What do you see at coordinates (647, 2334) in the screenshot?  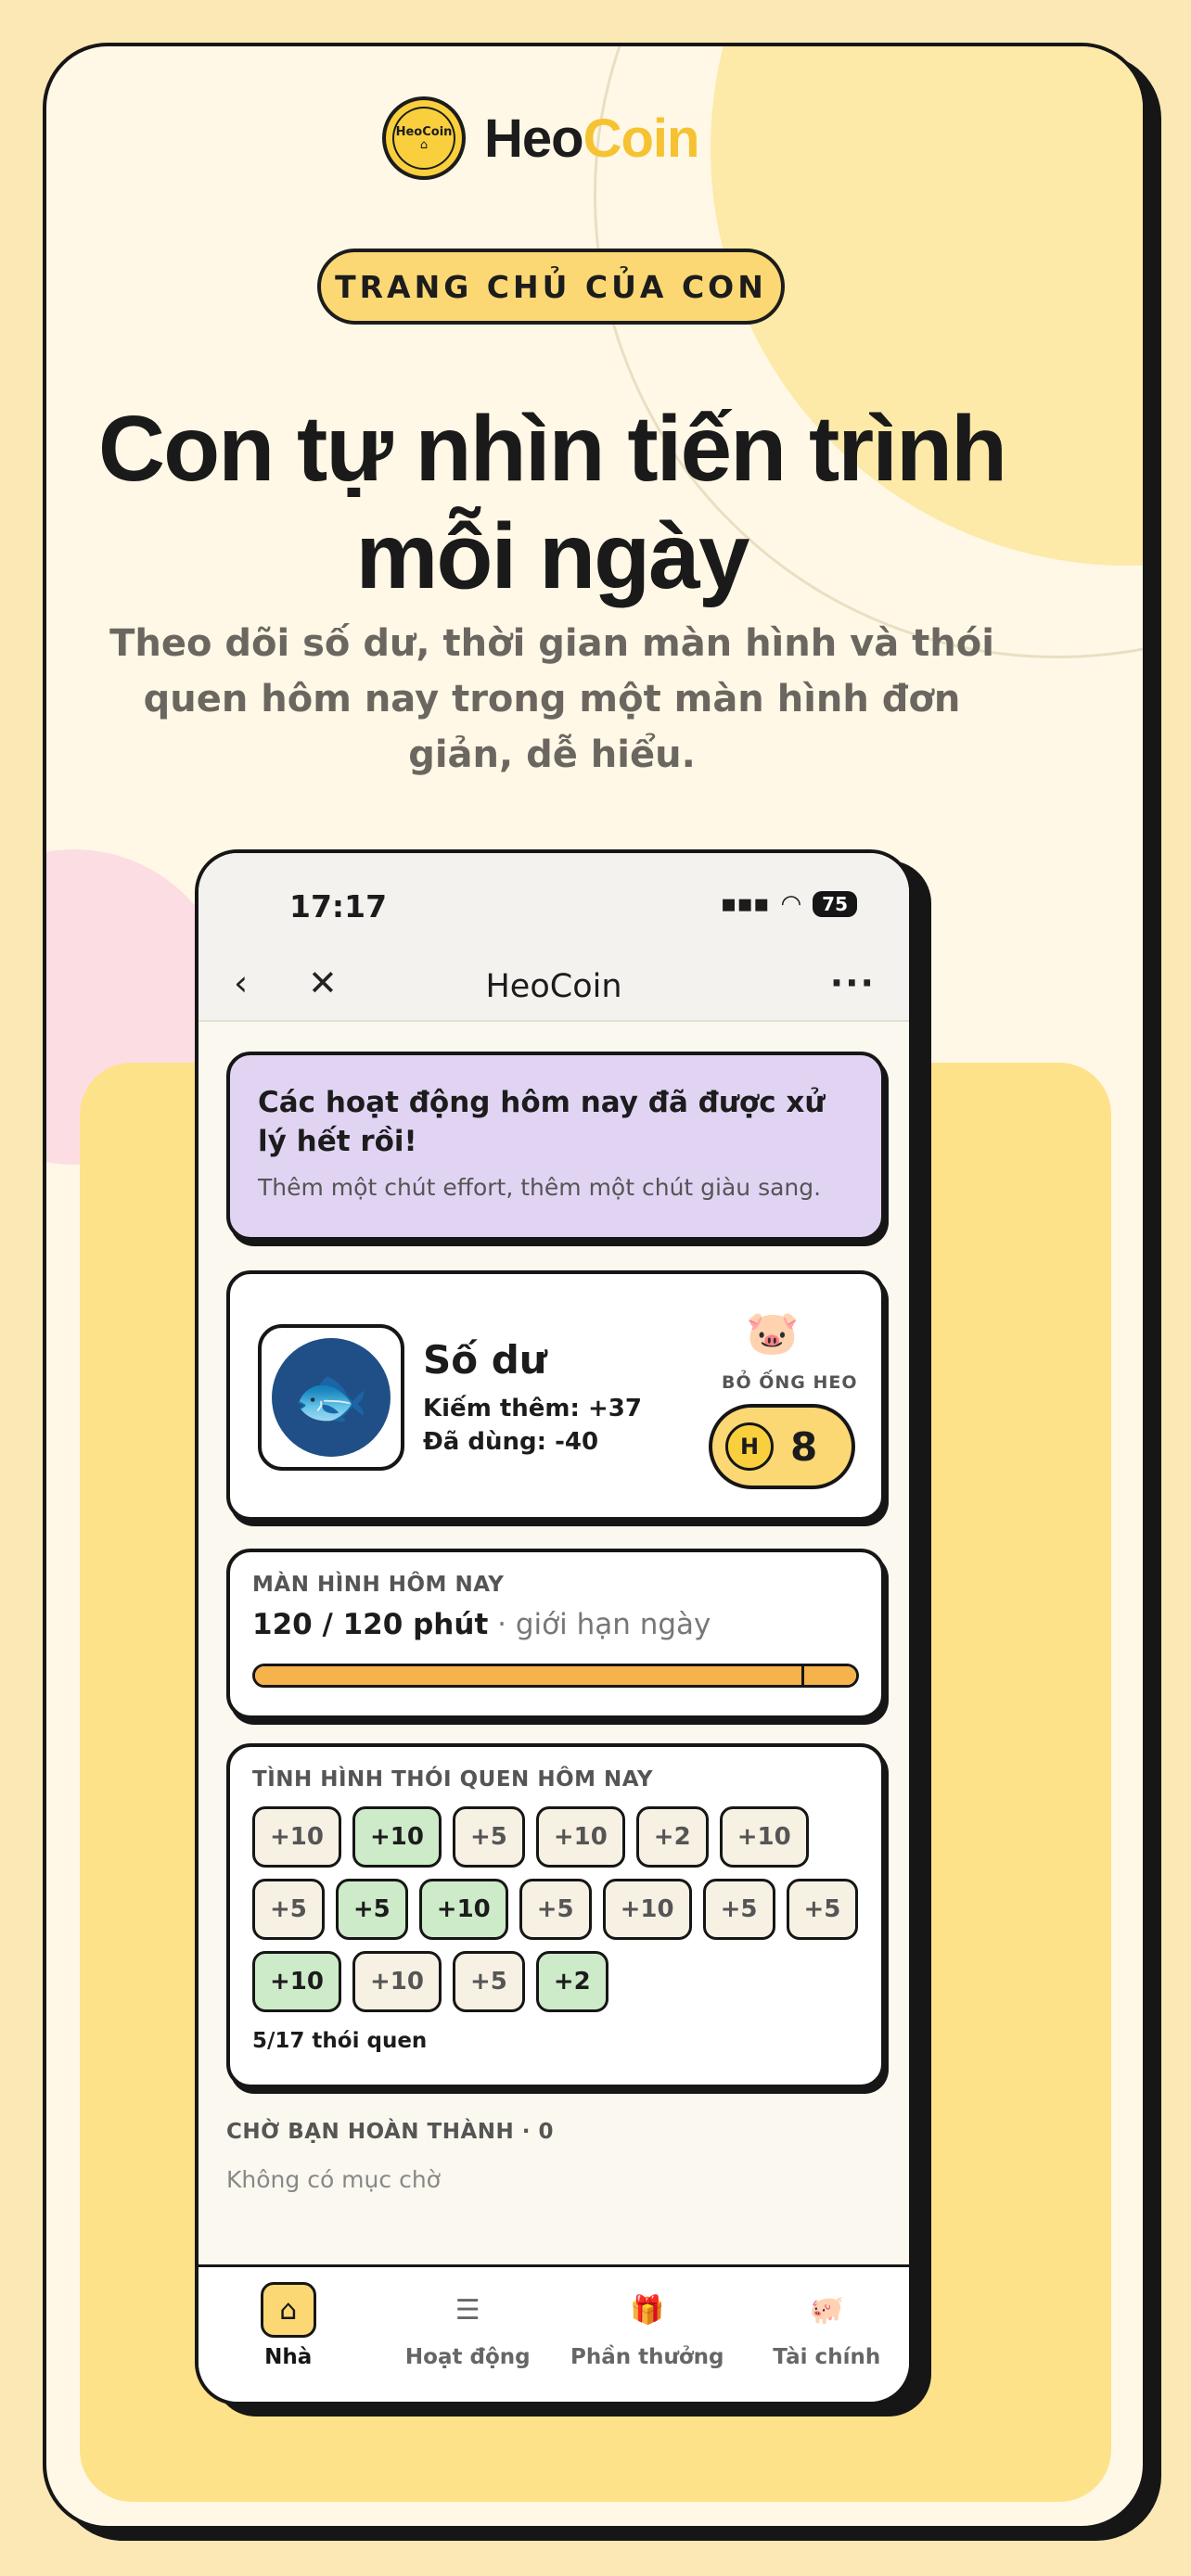 I see `tab-gift: 🎁 Phần thưởng` at bounding box center [647, 2334].